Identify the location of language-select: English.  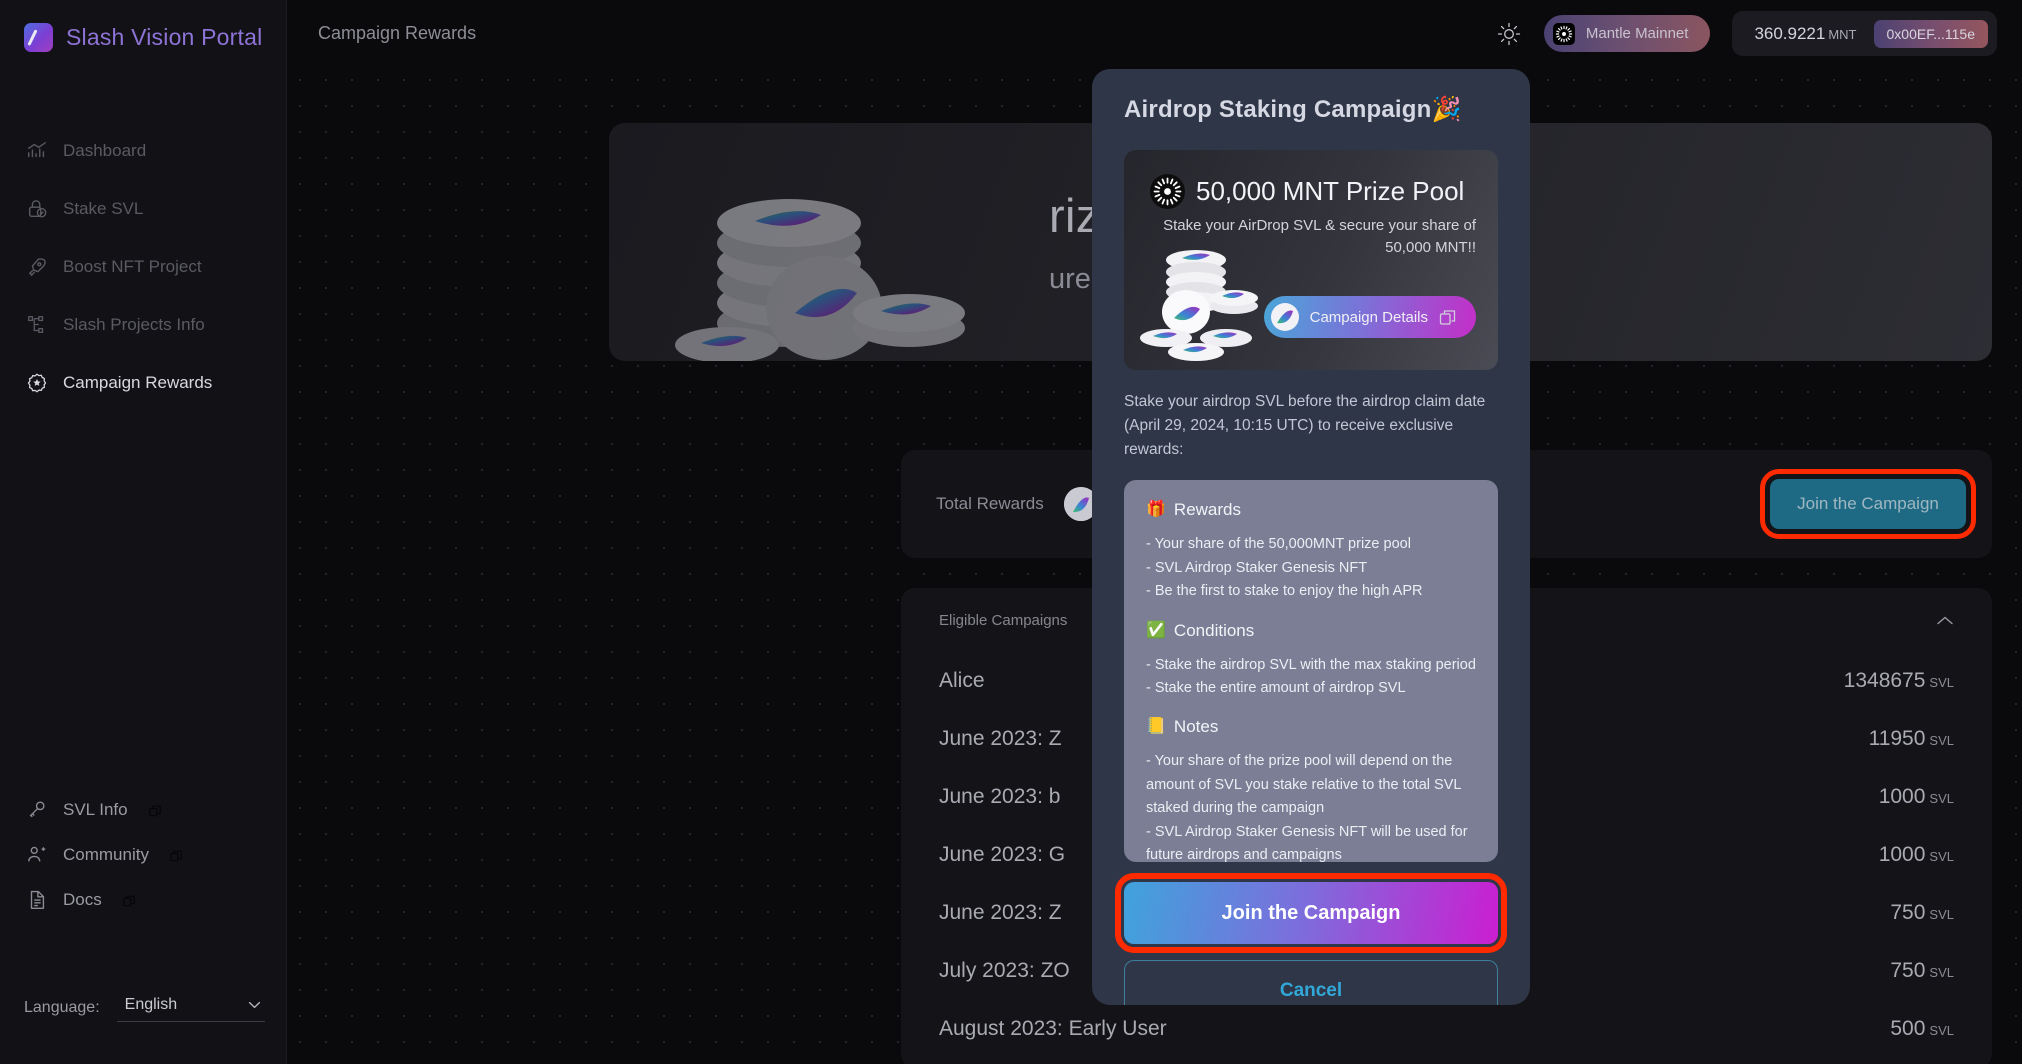
(190, 1009).